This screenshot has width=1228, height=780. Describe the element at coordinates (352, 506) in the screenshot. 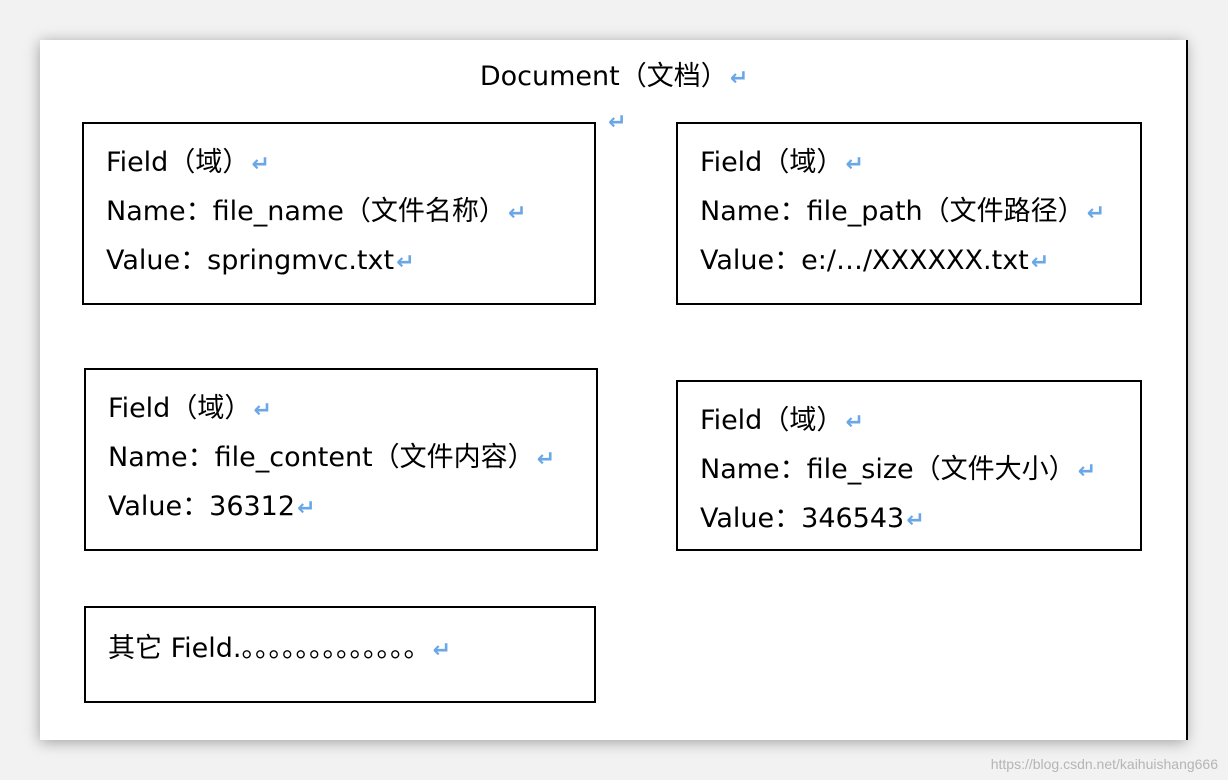

I see `field-value-line: Value：36312↵` at that location.